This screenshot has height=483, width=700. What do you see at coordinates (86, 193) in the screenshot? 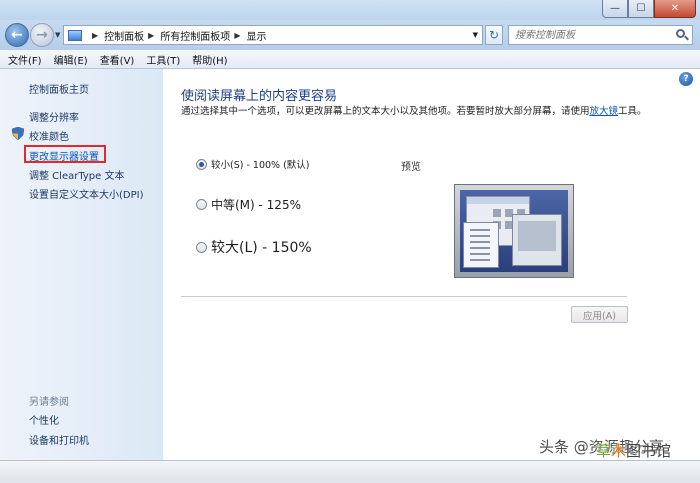
I see `sidebar-item-custom-dpi: 设置自定义文本大小(DPI)` at bounding box center [86, 193].